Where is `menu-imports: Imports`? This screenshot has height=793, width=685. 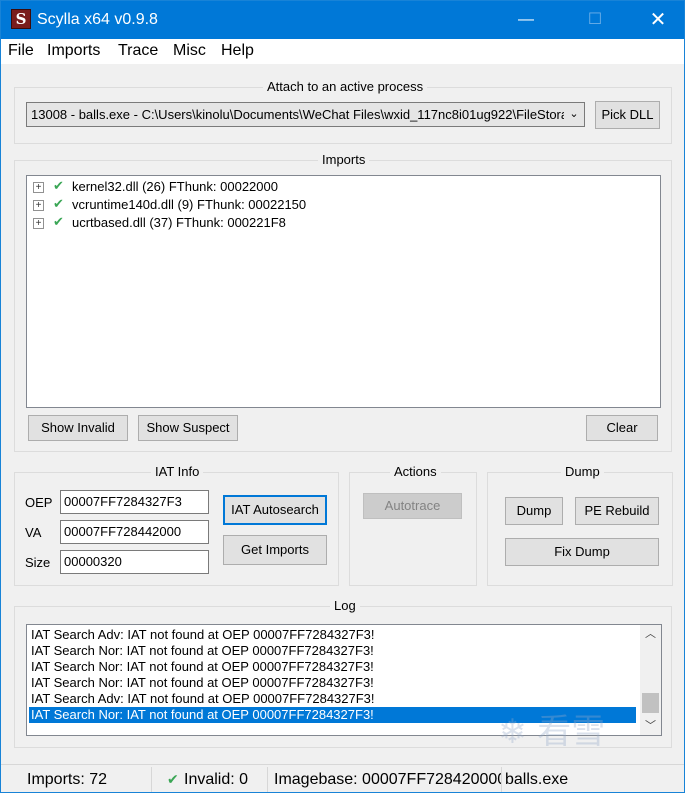
menu-imports: Imports is located at coordinates (73, 51).